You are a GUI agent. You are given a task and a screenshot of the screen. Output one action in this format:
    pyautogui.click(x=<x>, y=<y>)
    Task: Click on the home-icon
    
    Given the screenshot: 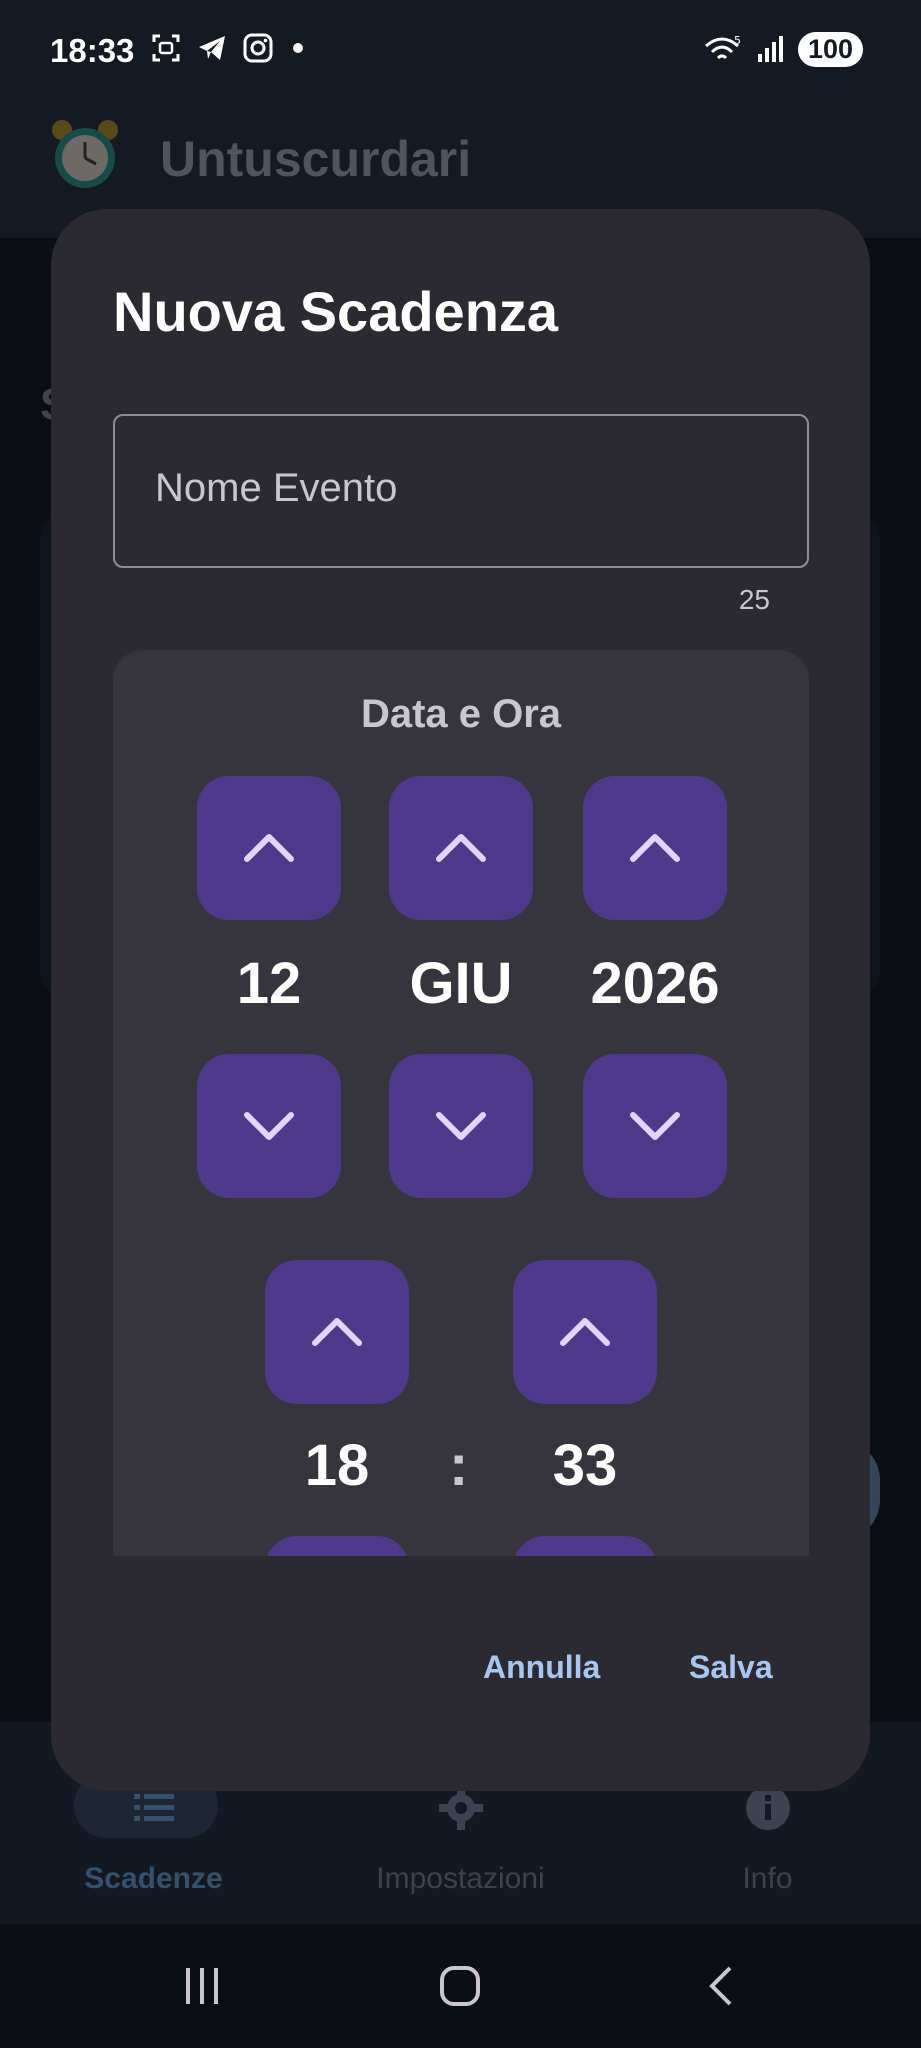 What is the action you would take?
    pyautogui.click(x=460, y=1986)
    